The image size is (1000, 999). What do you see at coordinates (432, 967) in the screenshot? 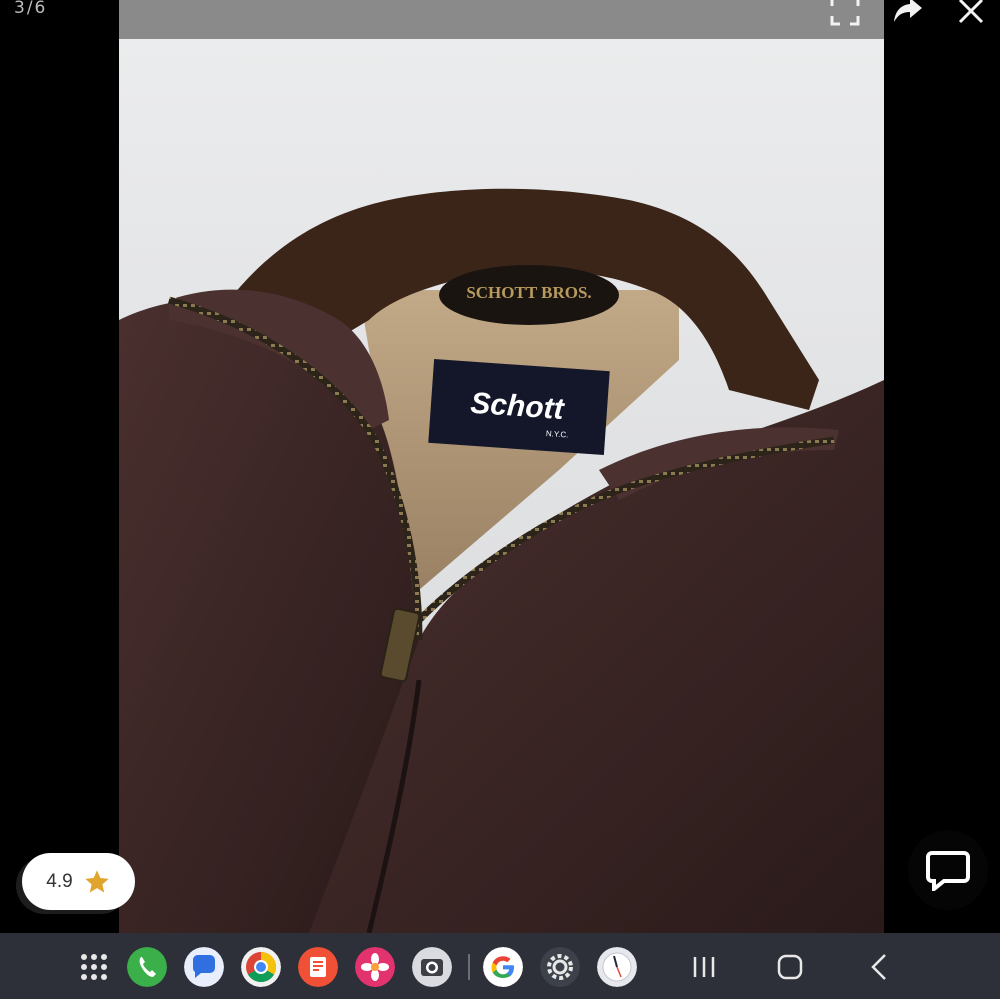
I see `camera-app-icon` at bounding box center [432, 967].